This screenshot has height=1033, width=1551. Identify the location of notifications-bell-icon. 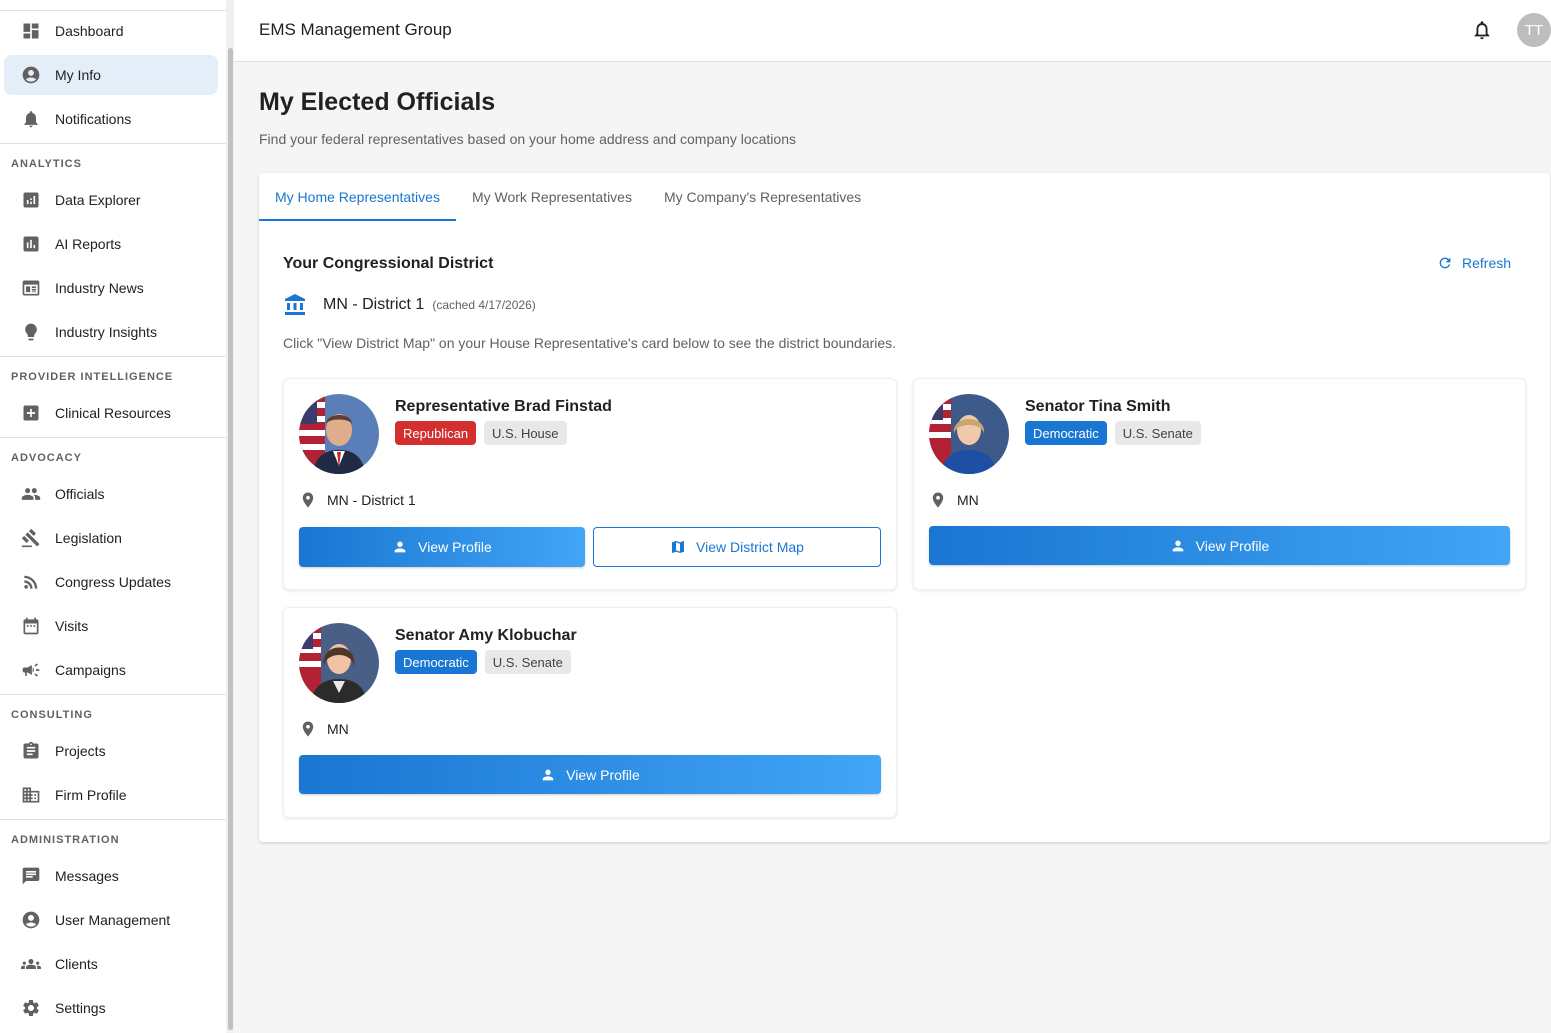
(1482, 30).